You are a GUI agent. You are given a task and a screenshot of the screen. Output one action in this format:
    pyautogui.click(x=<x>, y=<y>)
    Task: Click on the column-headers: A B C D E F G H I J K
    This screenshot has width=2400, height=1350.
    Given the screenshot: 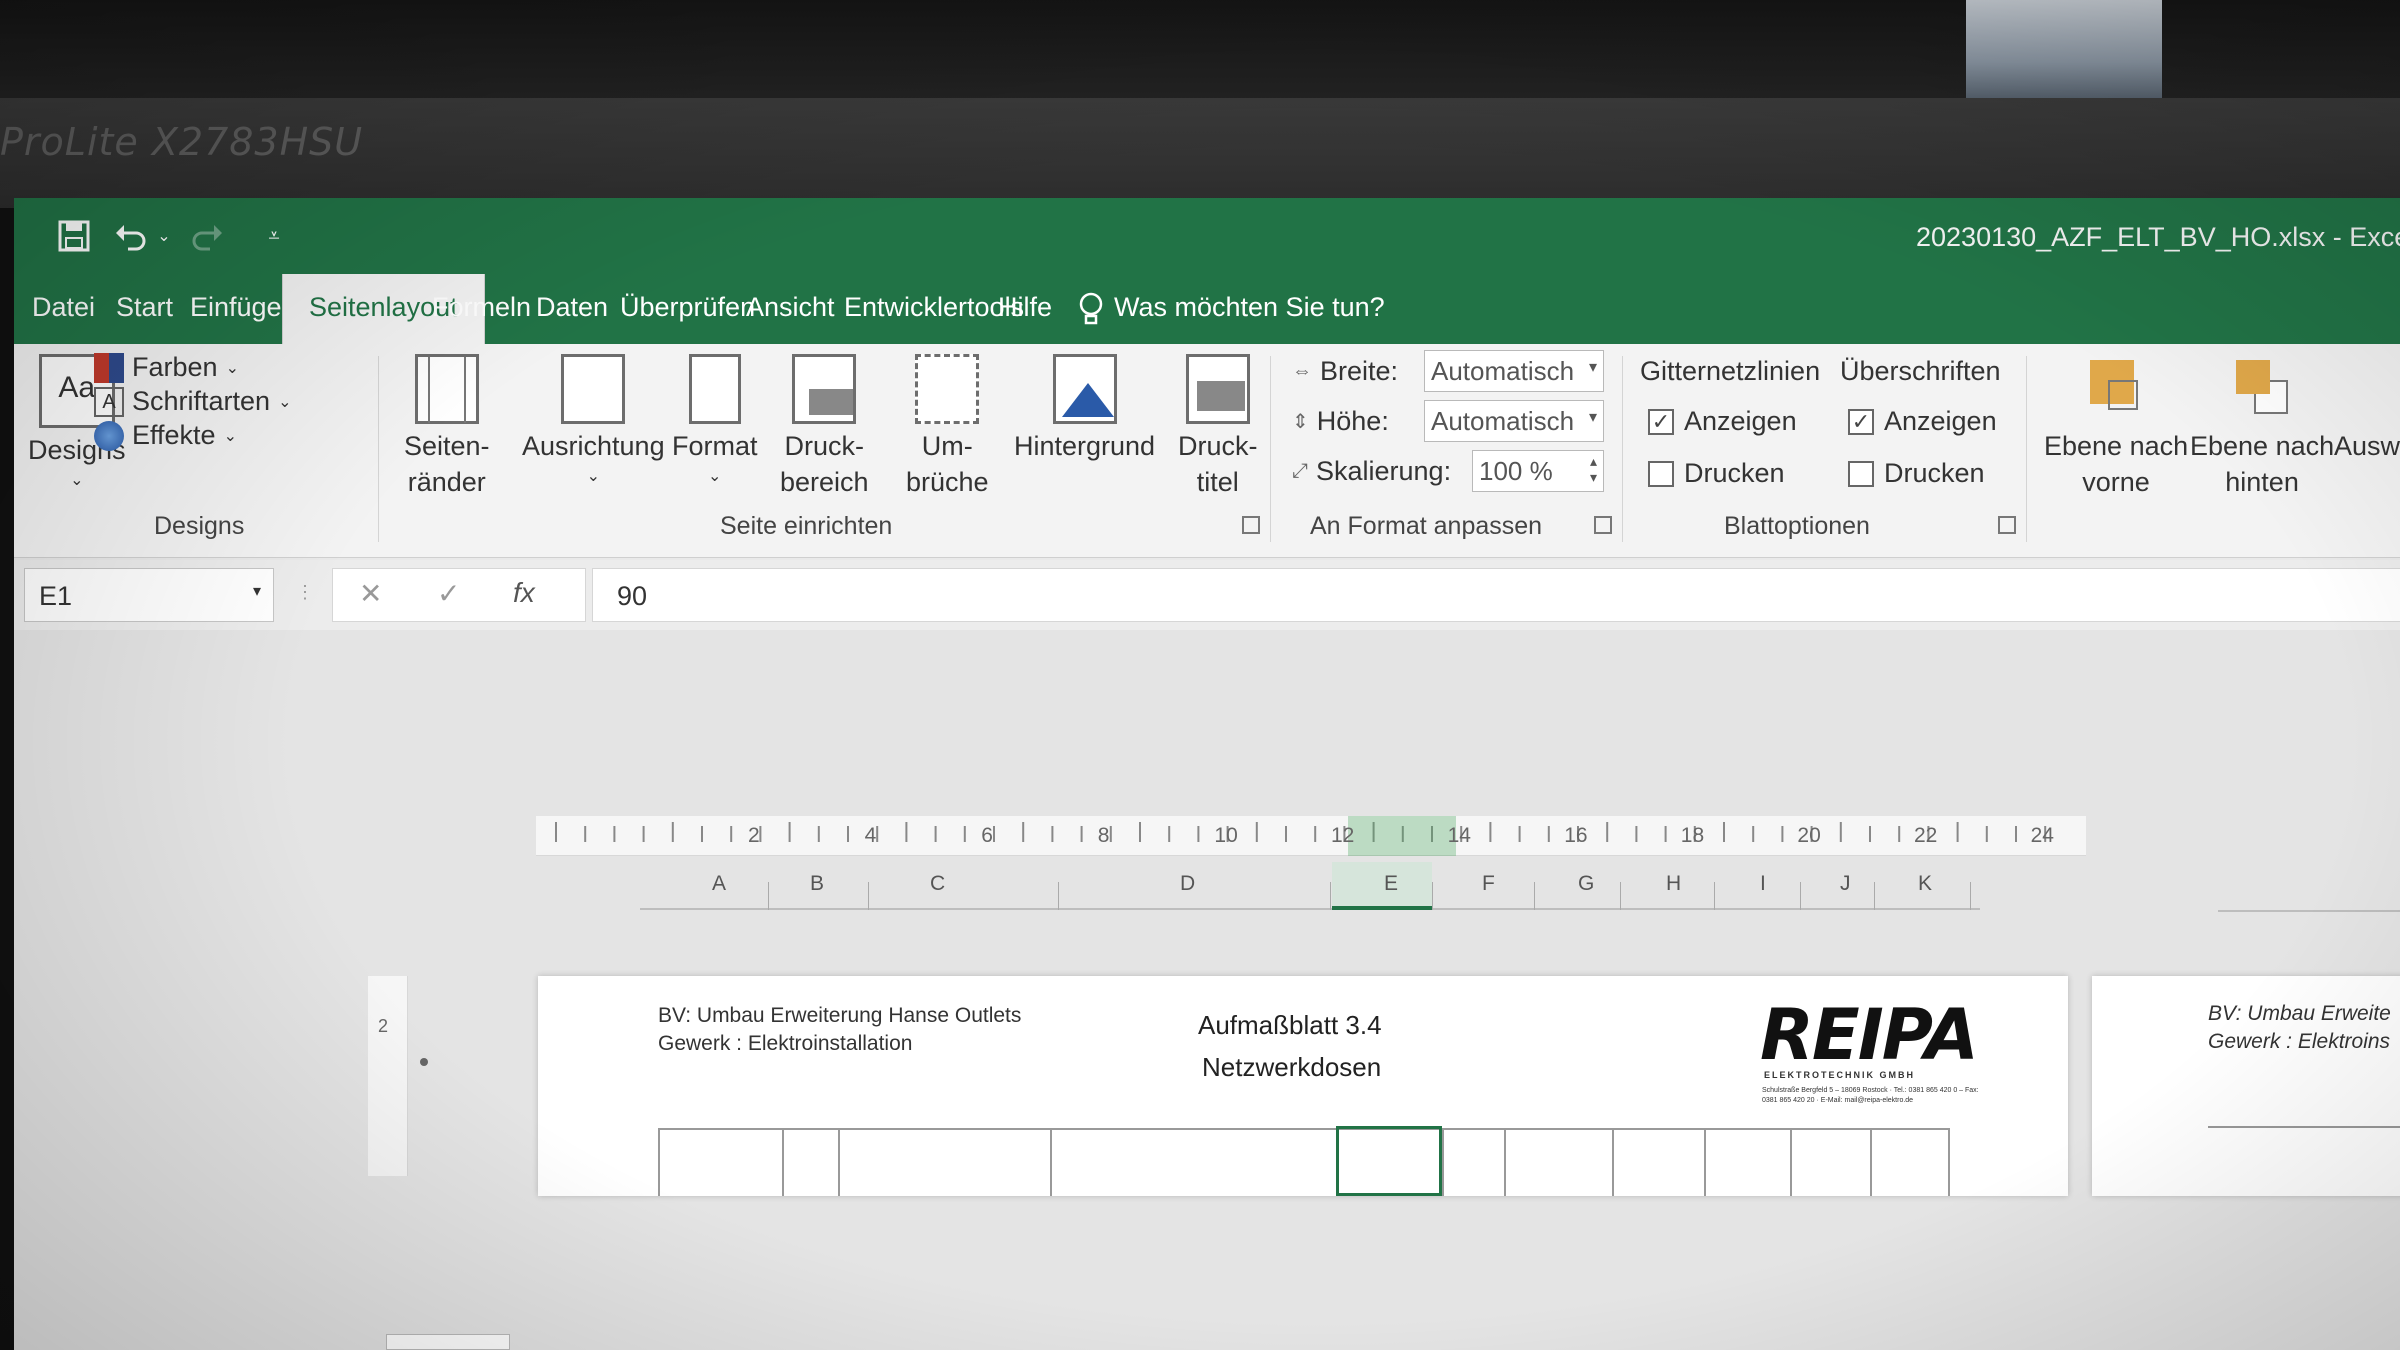 What is the action you would take?
    pyautogui.click(x=1310, y=886)
    